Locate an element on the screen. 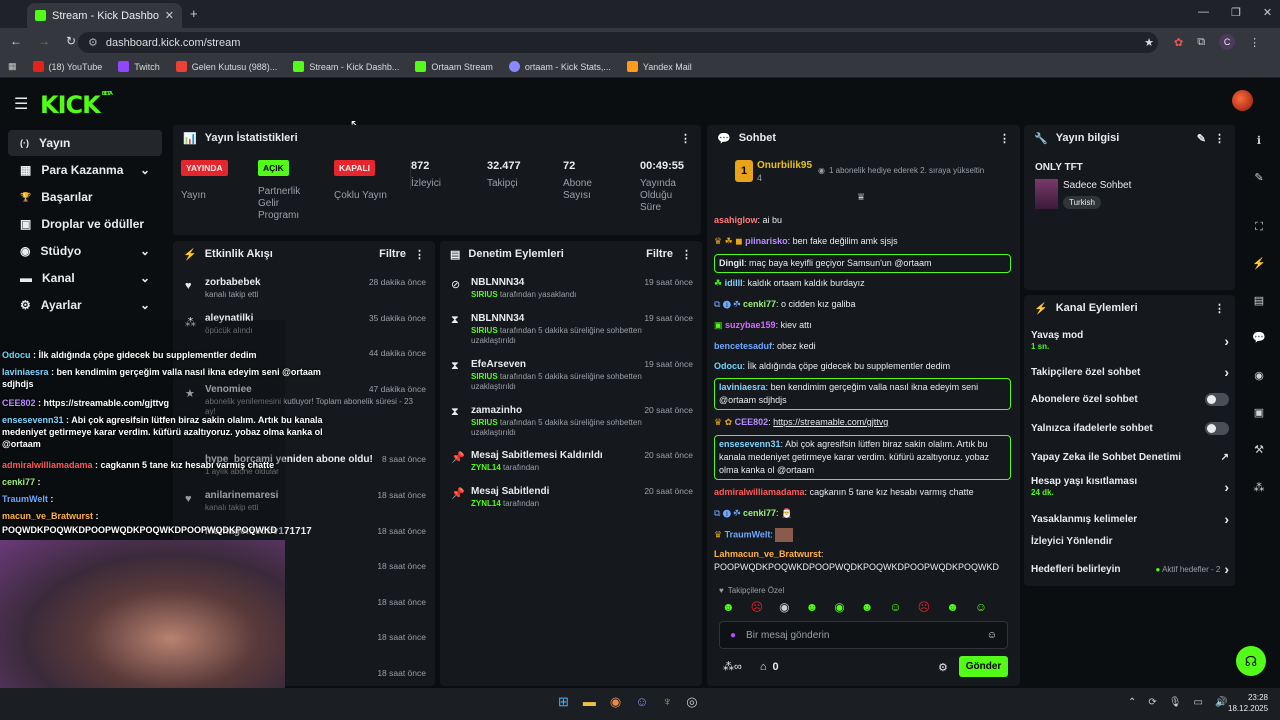 Image resolution: width=1280 pixels, height=720 pixels. bookmark: Ortaam Stream is located at coordinates (454, 66).